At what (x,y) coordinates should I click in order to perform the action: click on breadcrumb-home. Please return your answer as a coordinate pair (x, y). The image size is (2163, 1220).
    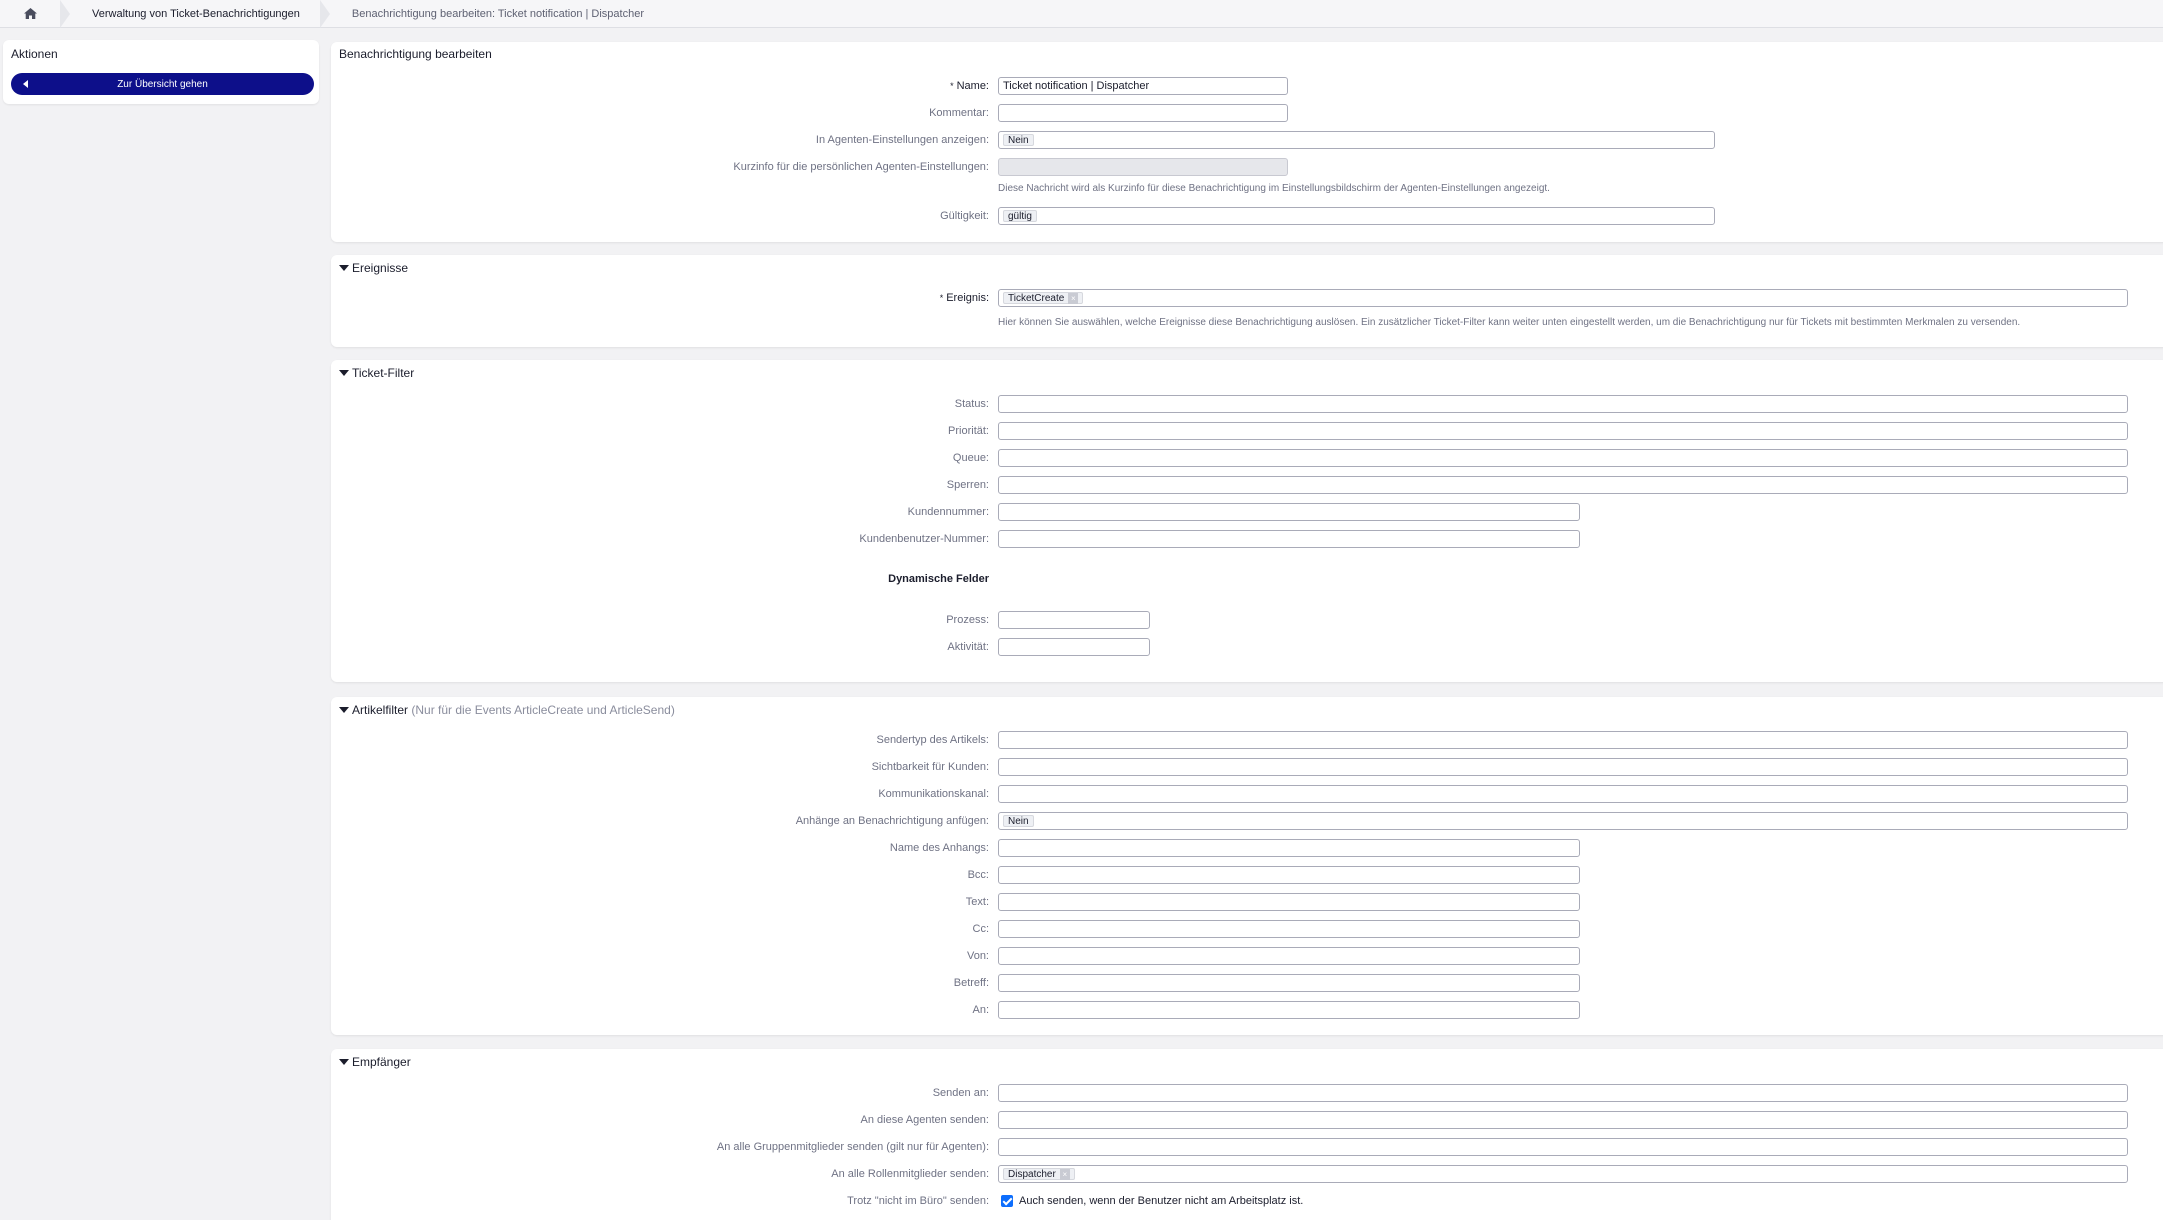
    Looking at the image, I should click on (30, 14).